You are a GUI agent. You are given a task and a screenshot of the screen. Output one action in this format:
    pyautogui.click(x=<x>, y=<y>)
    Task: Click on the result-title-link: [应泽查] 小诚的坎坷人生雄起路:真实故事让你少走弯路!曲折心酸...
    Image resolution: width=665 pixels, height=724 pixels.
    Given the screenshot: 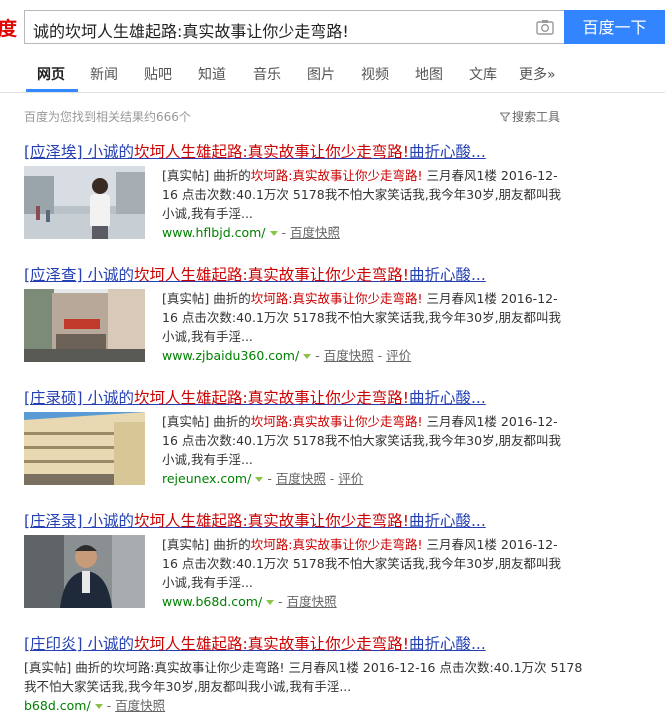 What is the action you would take?
    pyautogui.click(x=304, y=274)
    